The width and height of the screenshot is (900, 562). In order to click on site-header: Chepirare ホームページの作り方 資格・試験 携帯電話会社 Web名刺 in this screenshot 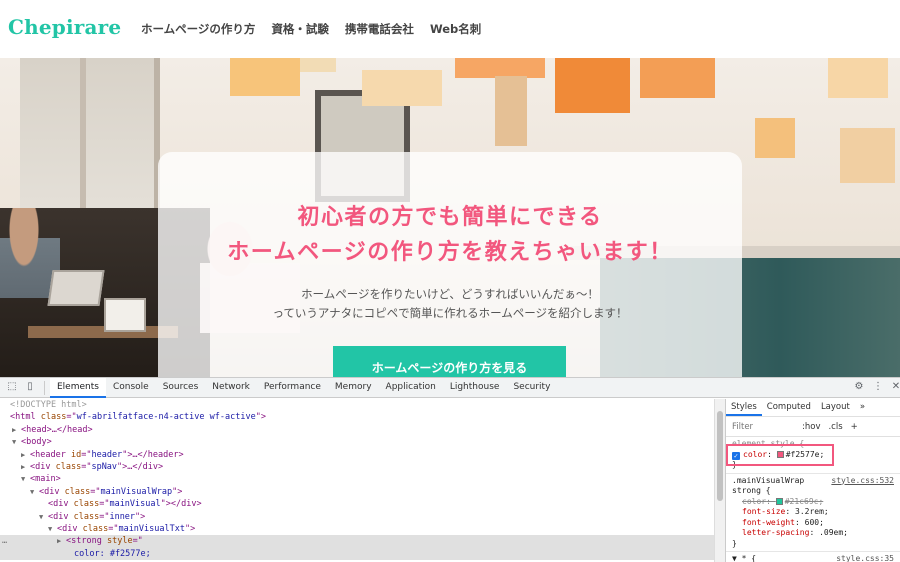, I will do `click(450, 29)`.